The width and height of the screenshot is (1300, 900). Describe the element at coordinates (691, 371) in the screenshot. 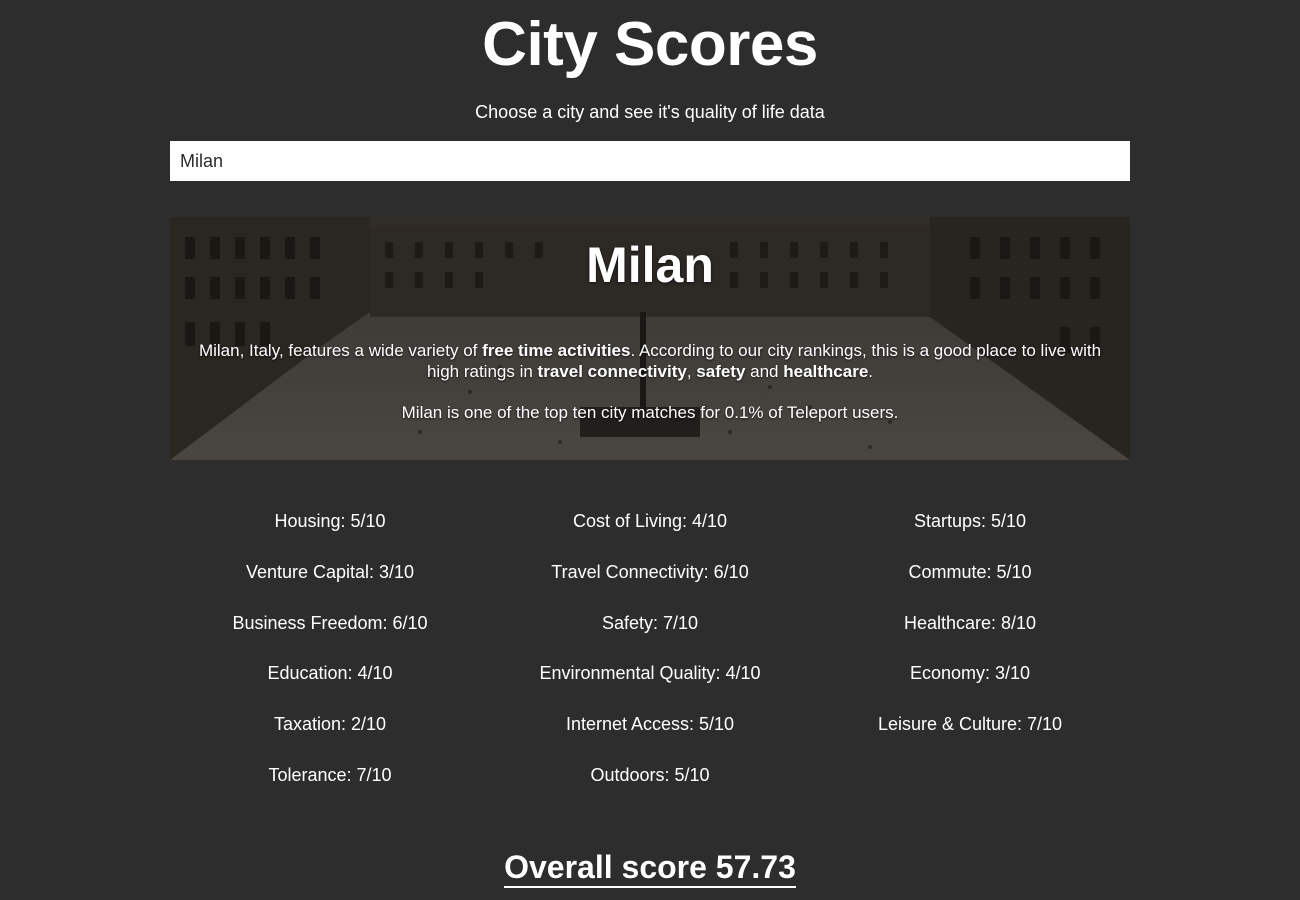

I see `summary-part: ,` at that location.